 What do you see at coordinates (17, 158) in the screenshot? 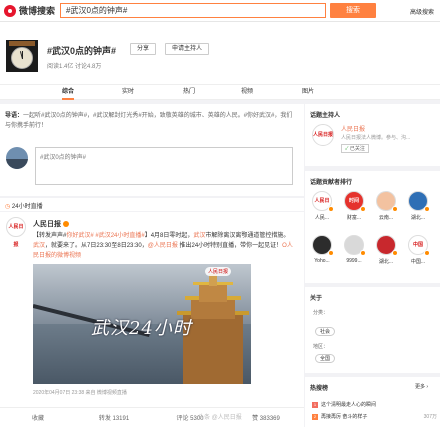
I see `user-avatar` at bounding box center [17, 158].